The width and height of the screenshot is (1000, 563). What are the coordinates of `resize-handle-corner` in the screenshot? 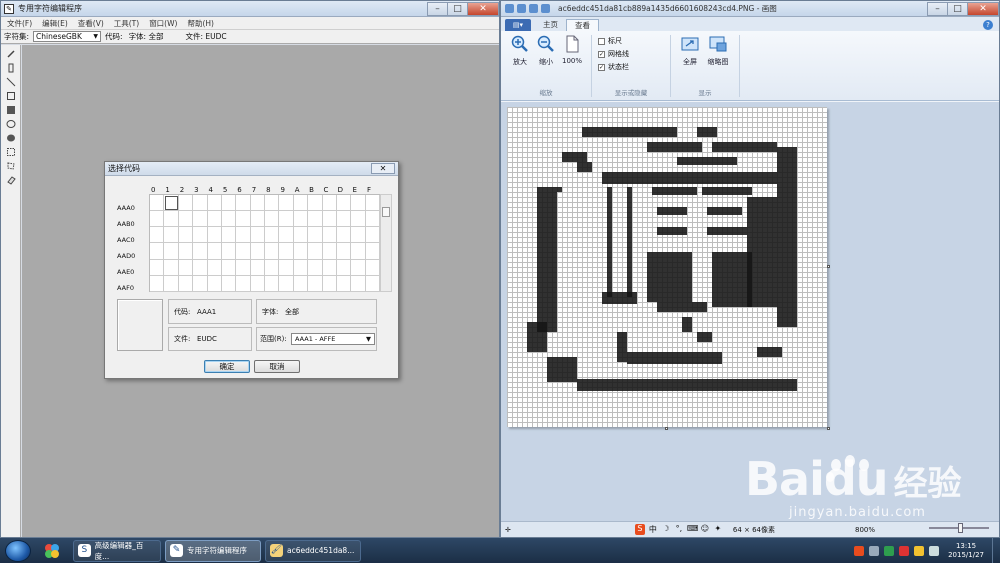 It's located at (828, 428).